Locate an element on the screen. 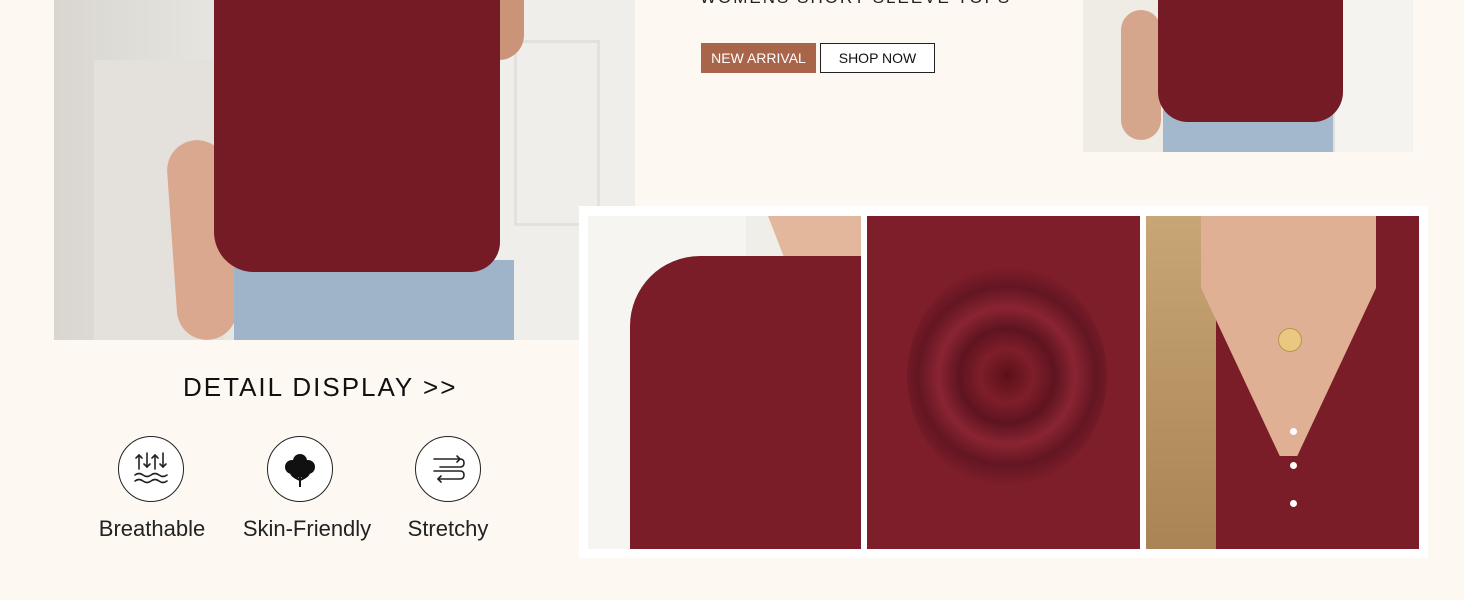  detail-photo-sleeve is located at coordinates (724, 382).